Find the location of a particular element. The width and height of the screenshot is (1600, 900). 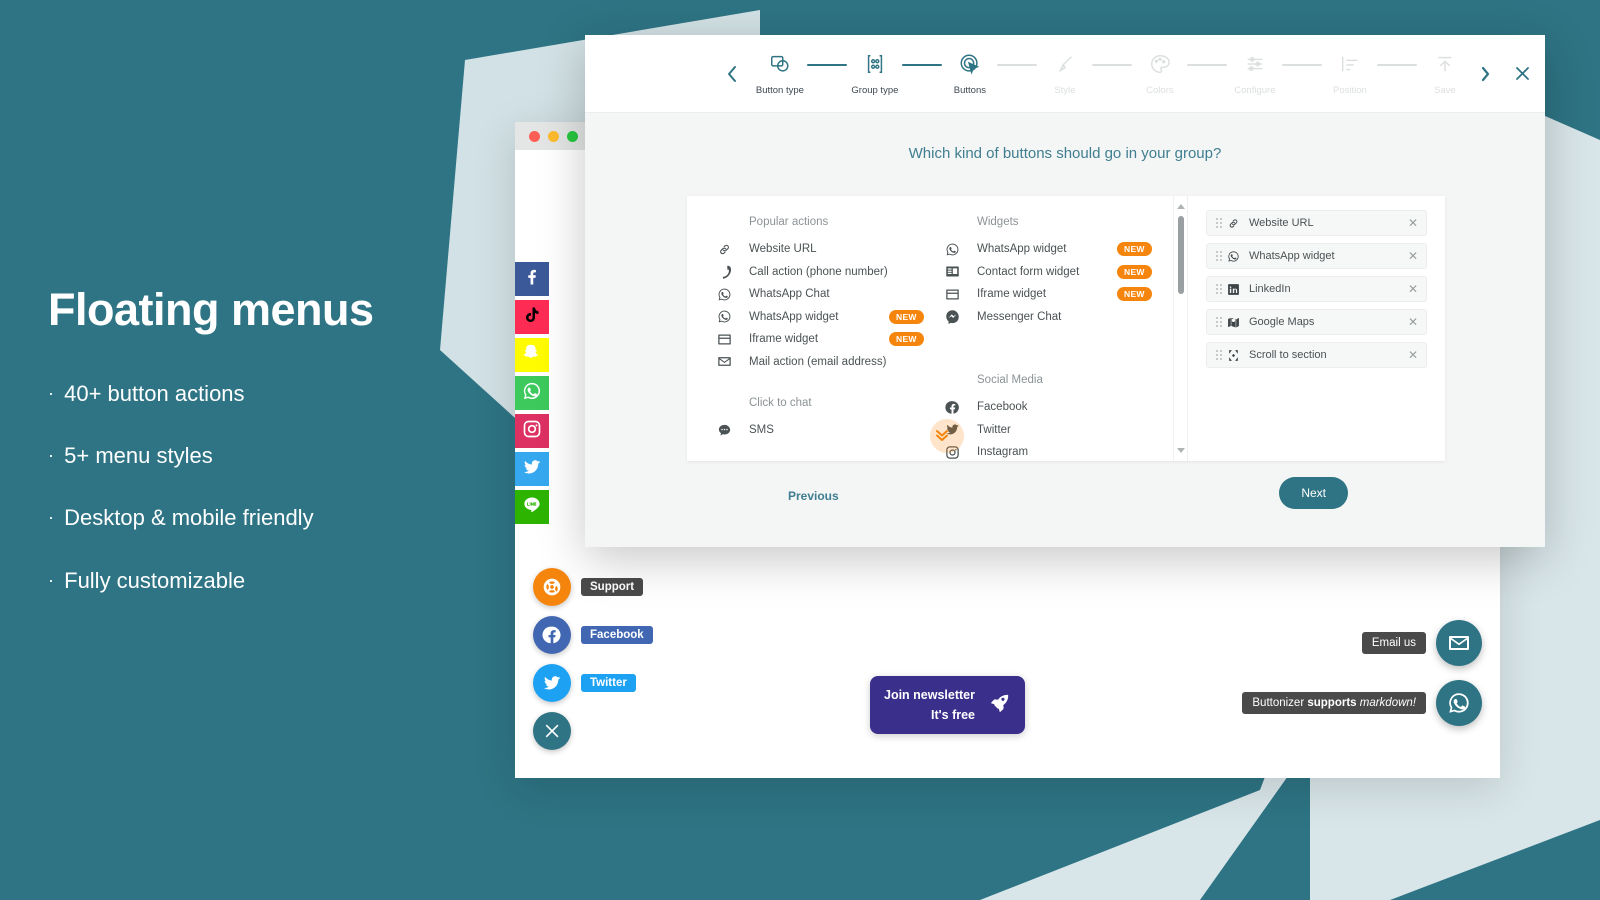

newsletter-line-2: It's free is located at coordinates (953, 715).